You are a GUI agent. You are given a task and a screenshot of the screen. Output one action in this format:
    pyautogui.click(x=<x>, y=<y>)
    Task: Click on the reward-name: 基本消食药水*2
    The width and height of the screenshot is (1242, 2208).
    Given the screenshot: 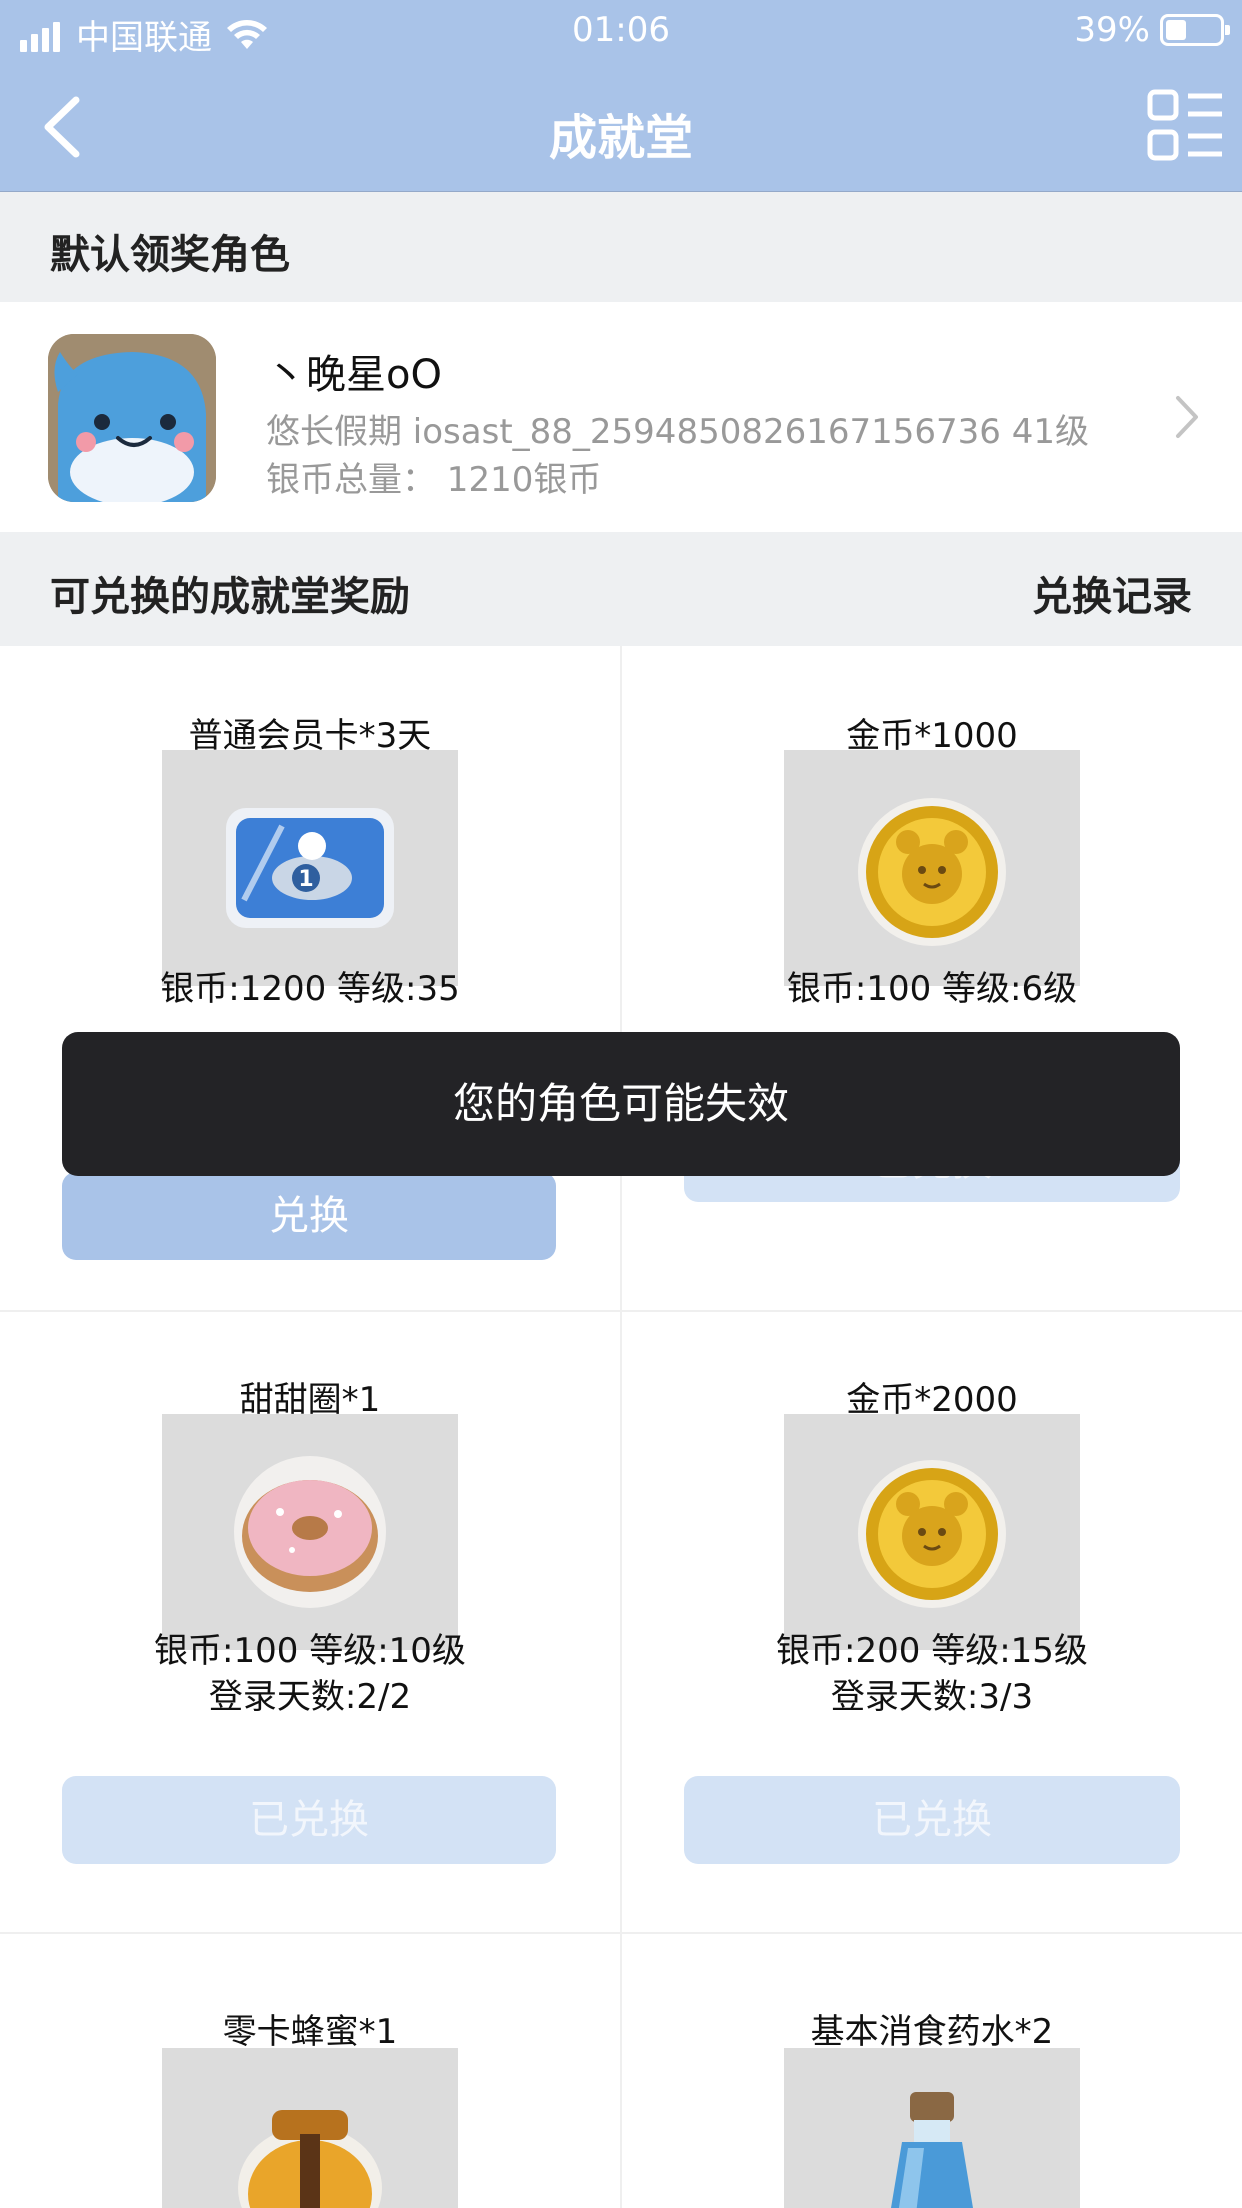 What is the action you would take?
    pyautogui.click(x=932, y=2032)
    